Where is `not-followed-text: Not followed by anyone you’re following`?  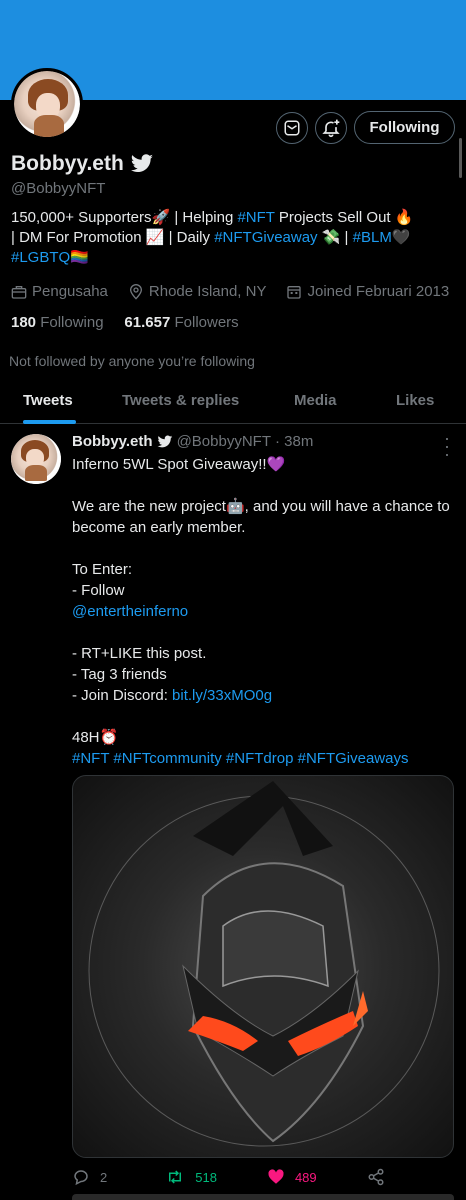 not-followed-text: Not followed by anyone you’re following is located at coordinates (132, 361).